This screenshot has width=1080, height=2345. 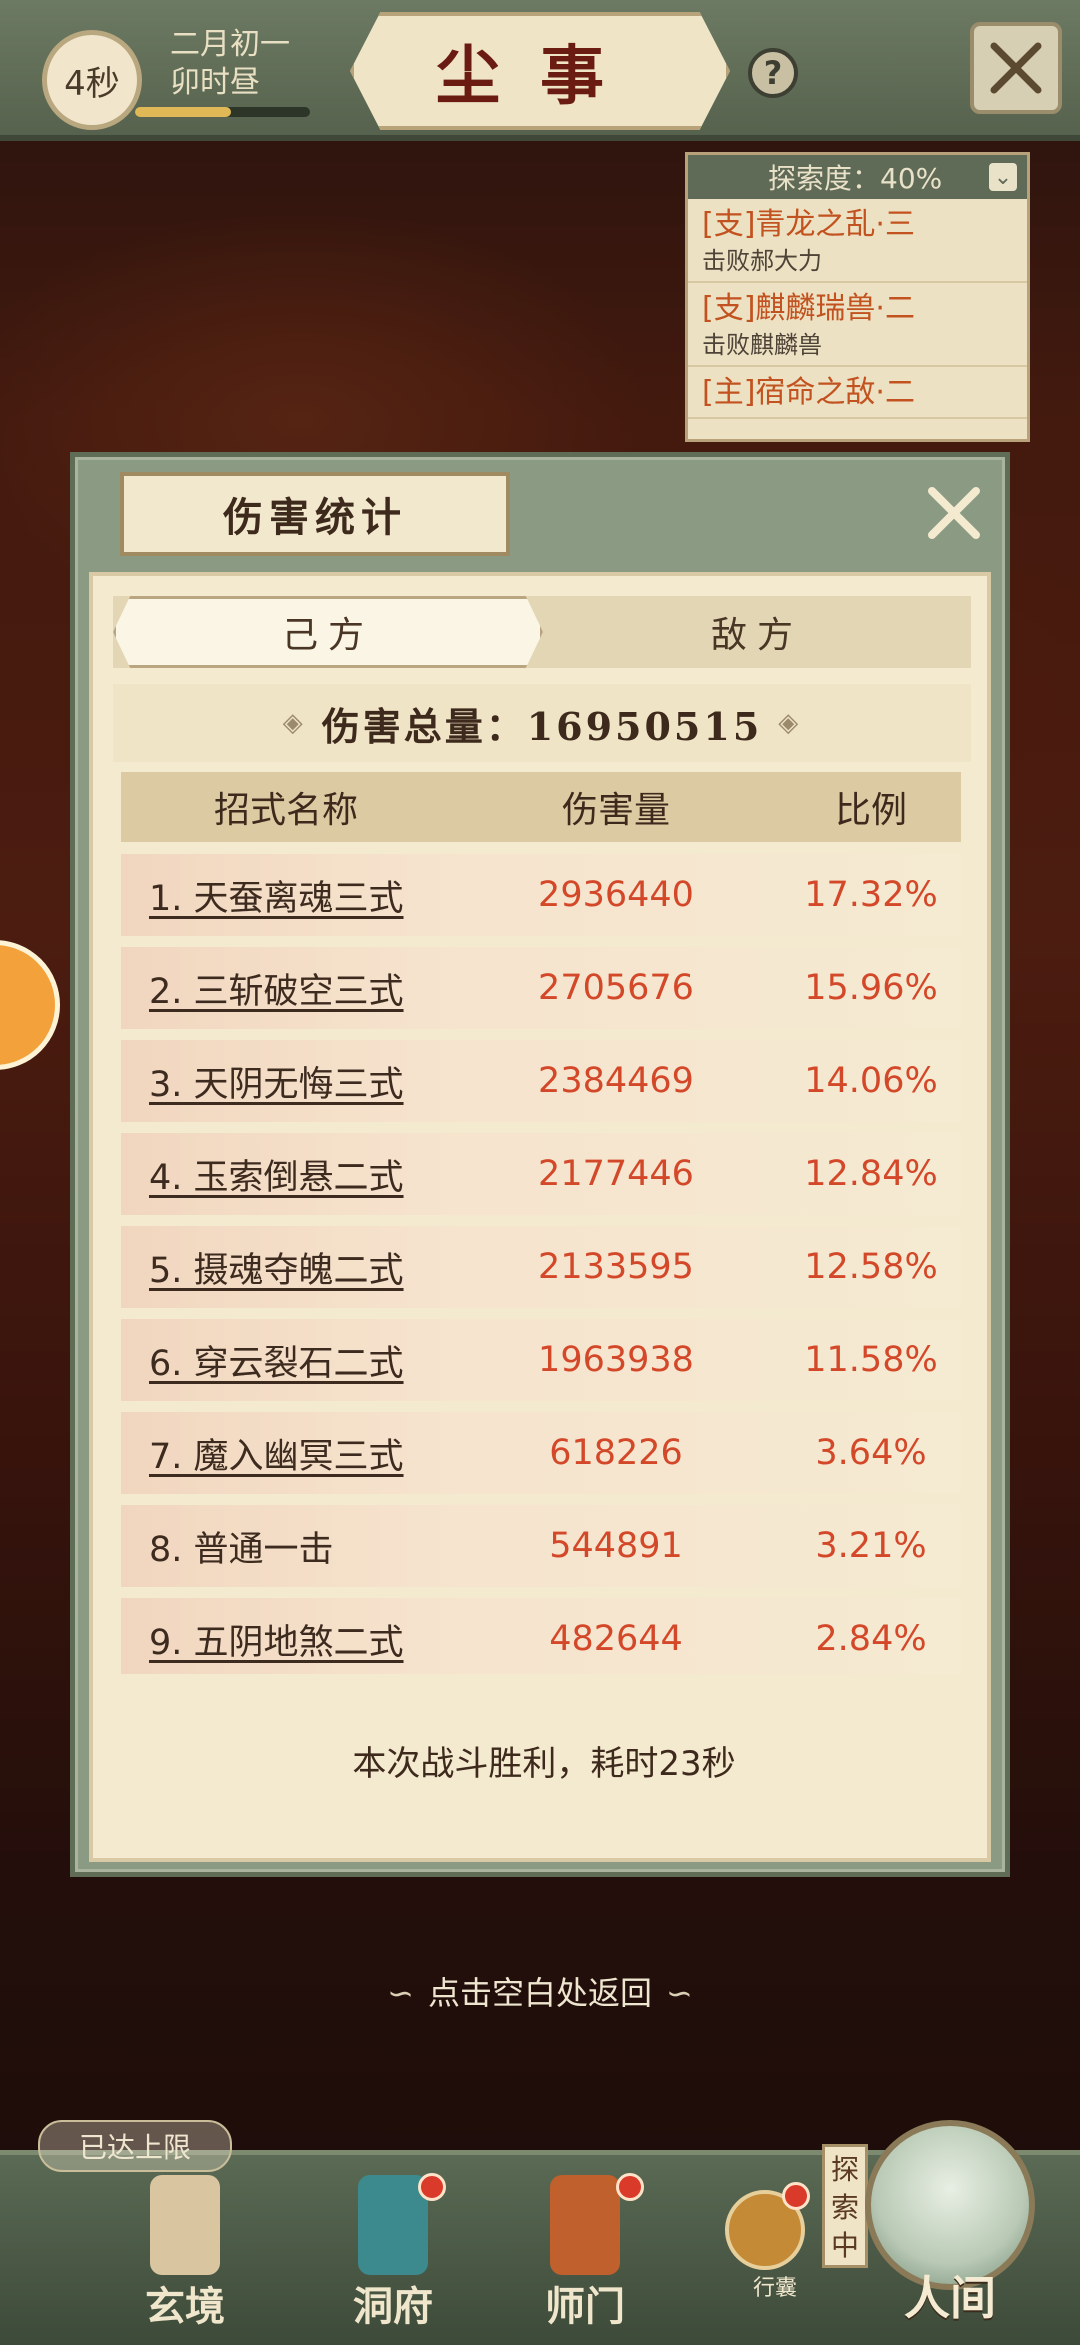 I want to click on battle-result: 本次战斗胜利，耗时23秒, so click(x=544, y=1764).